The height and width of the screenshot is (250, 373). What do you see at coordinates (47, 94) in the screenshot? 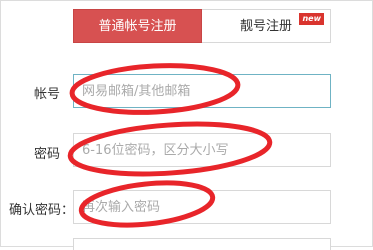
I see `account-label: 帐号` at bounding box center [47, 94].